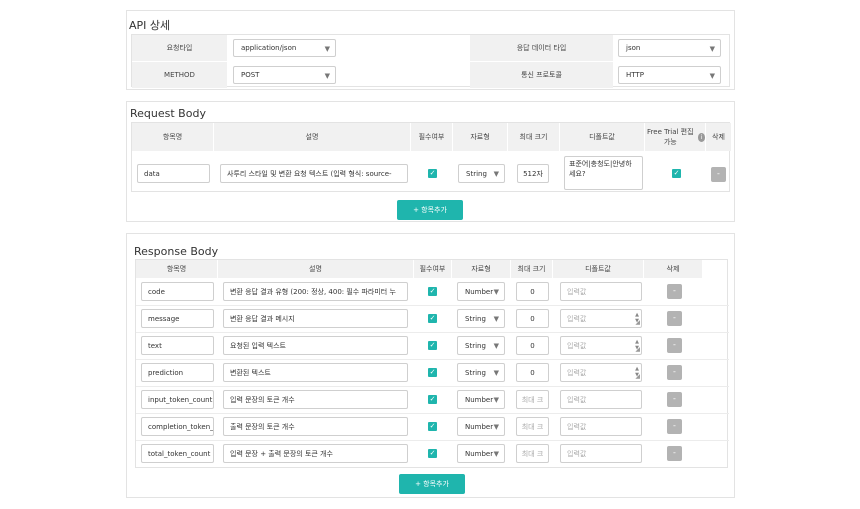 The height and width of the screenshot is (509, 860). What do you see at coordinates (533, 173) in the screenshot?
I see `req-max-input: 512자` at bounding box center [533, 173].